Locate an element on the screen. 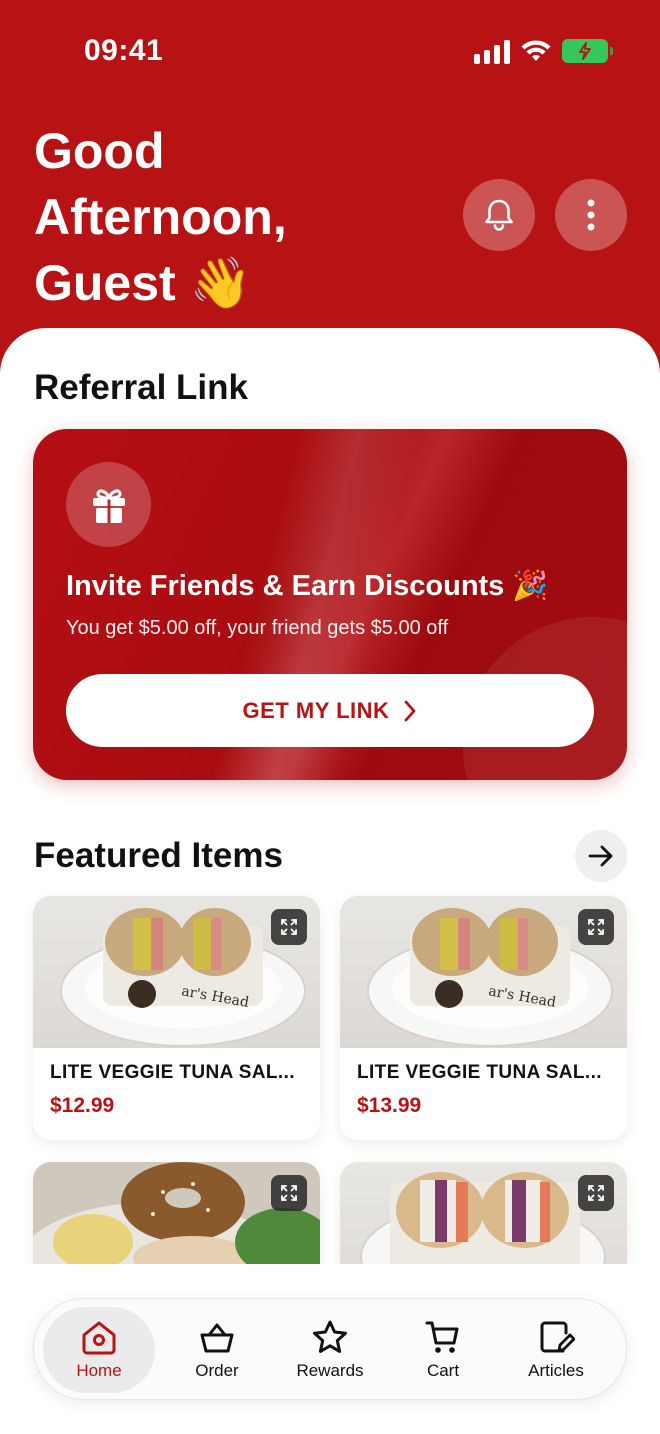 Image resolution: width=660 pixels, height=1434 pixels. cellular-signal-icon is located at coordinates (492, 51).